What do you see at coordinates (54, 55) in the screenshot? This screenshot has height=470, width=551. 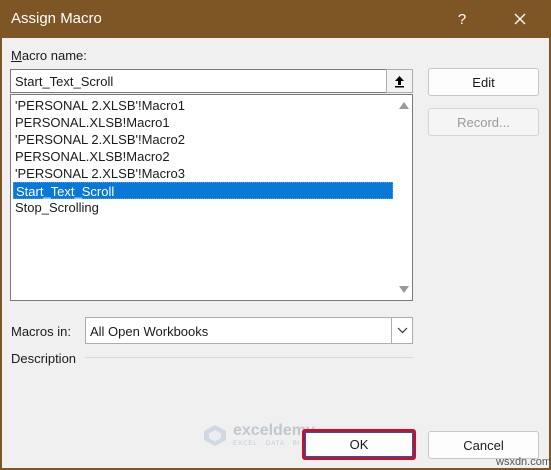 I see `macro-name-label-text: acro name:` at bounding box center [54, 55].